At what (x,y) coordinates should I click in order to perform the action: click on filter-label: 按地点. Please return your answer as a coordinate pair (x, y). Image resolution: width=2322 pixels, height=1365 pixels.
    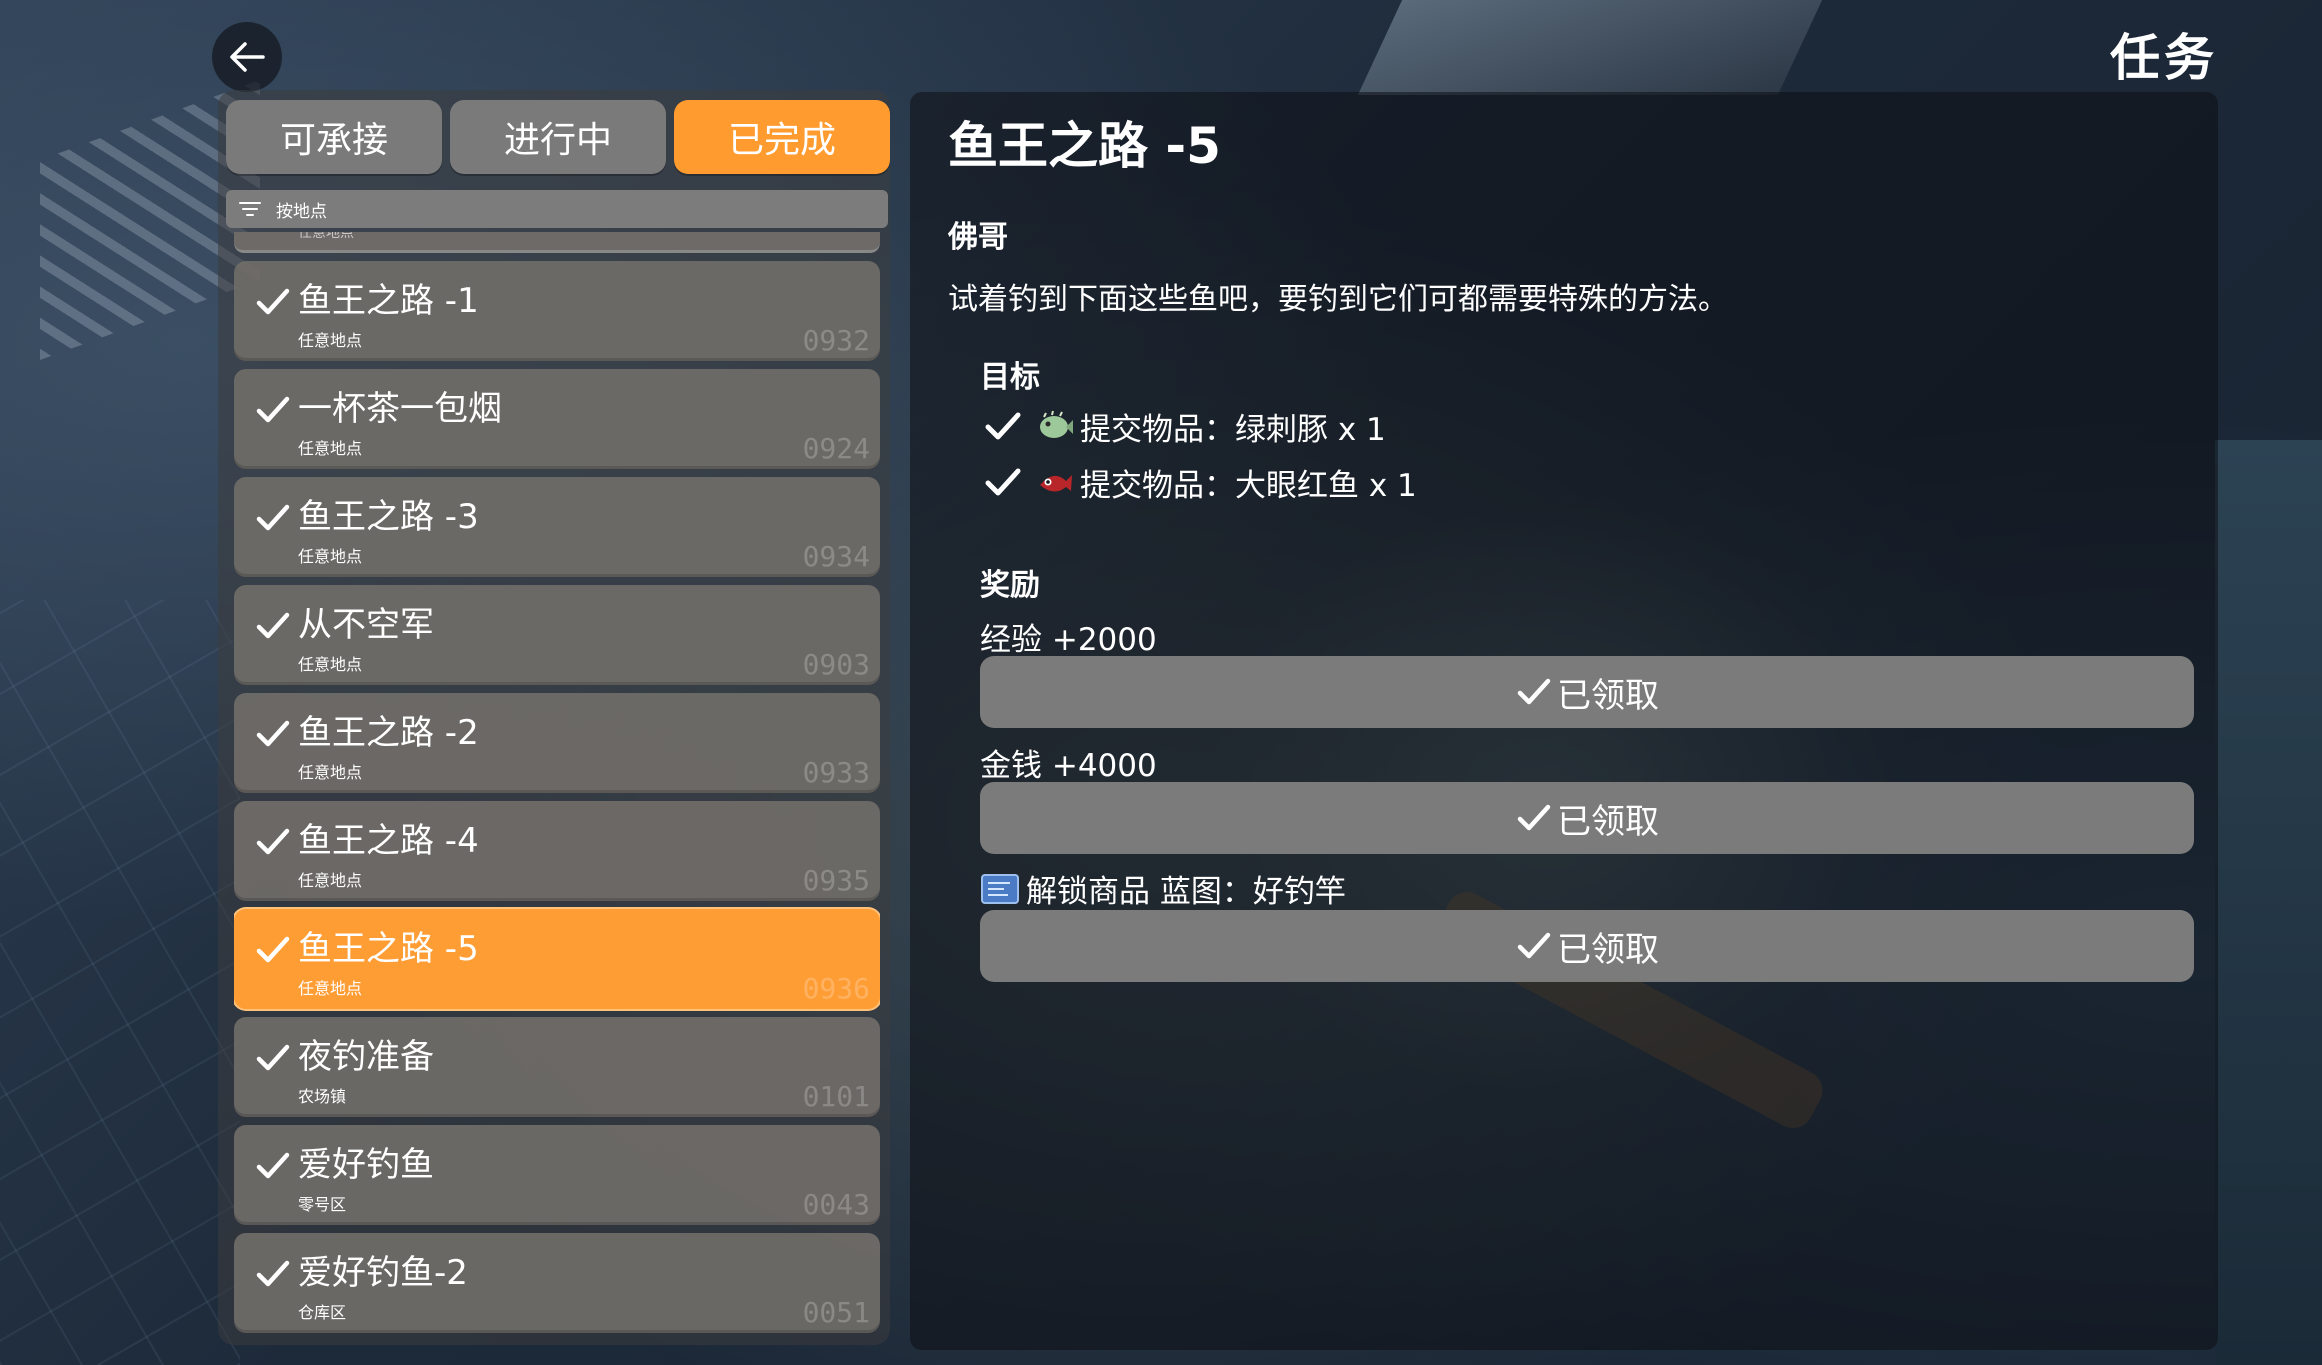
    Looking at the image, I should click on (301, 211).